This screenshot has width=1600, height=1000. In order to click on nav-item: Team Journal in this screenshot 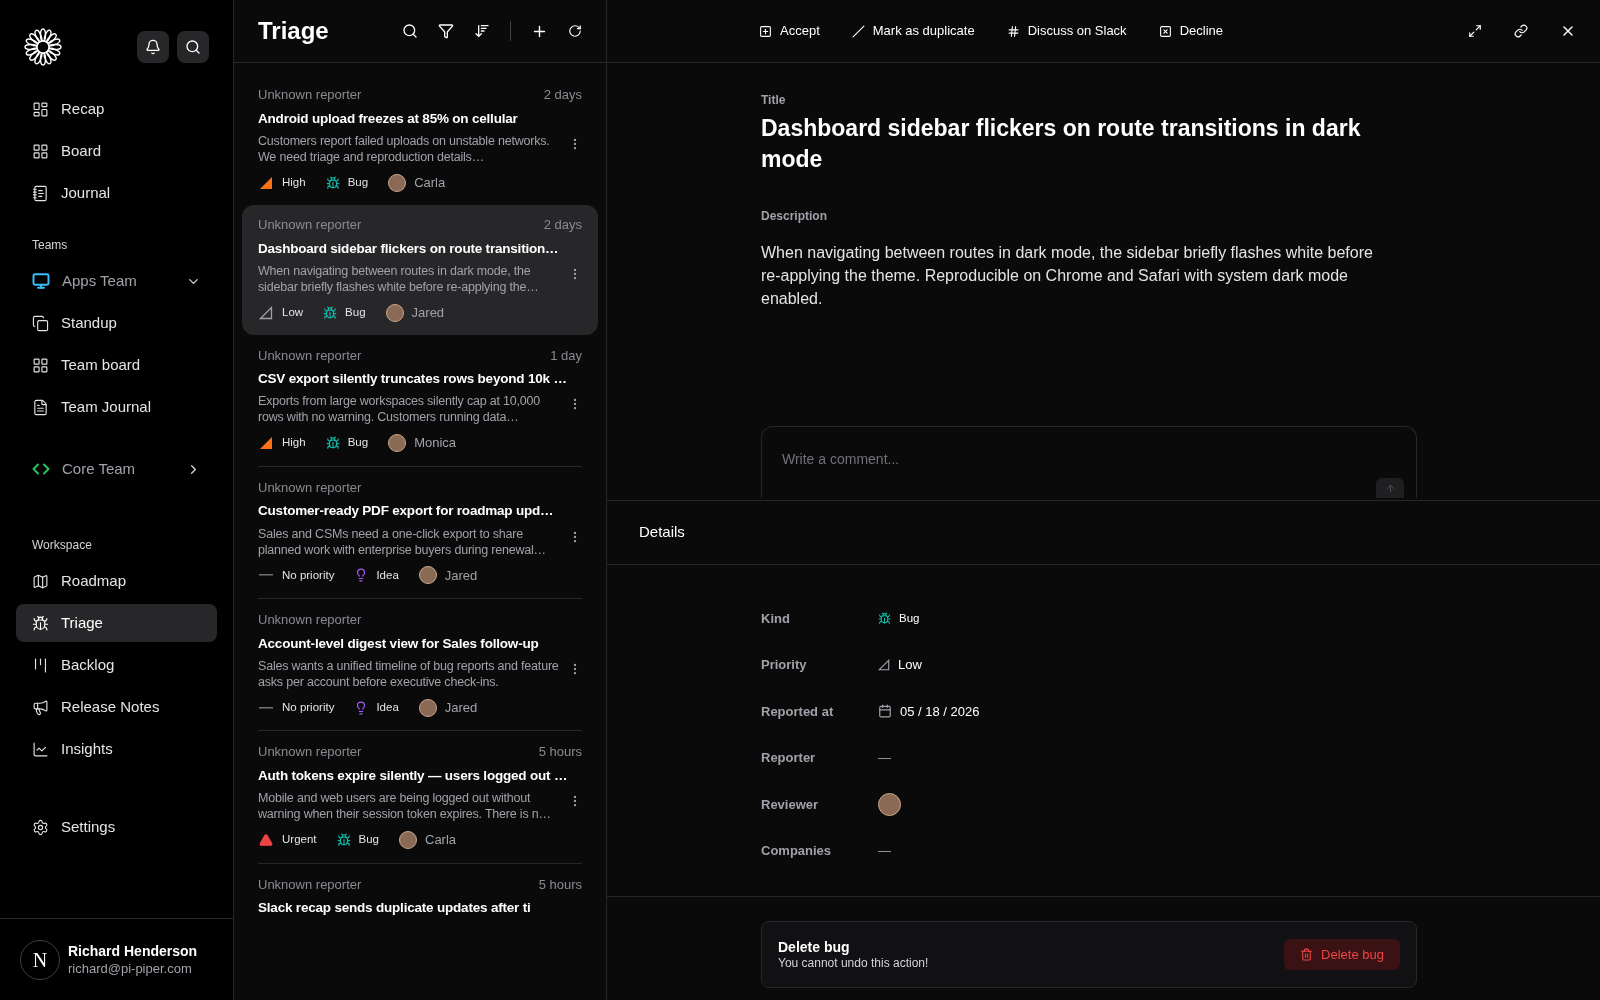, I will do `click(116, 407)`.